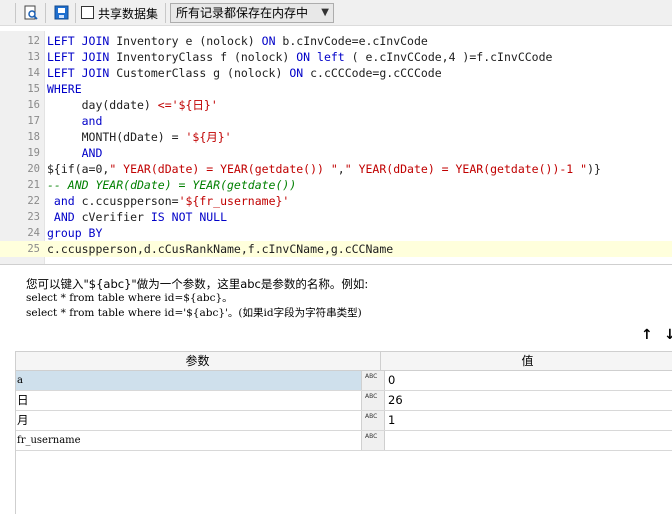  Describe the element at coordinates (372, 73) in the screenshot. I see `code-token: c.cCCCode=g.cCCCode` at that location.